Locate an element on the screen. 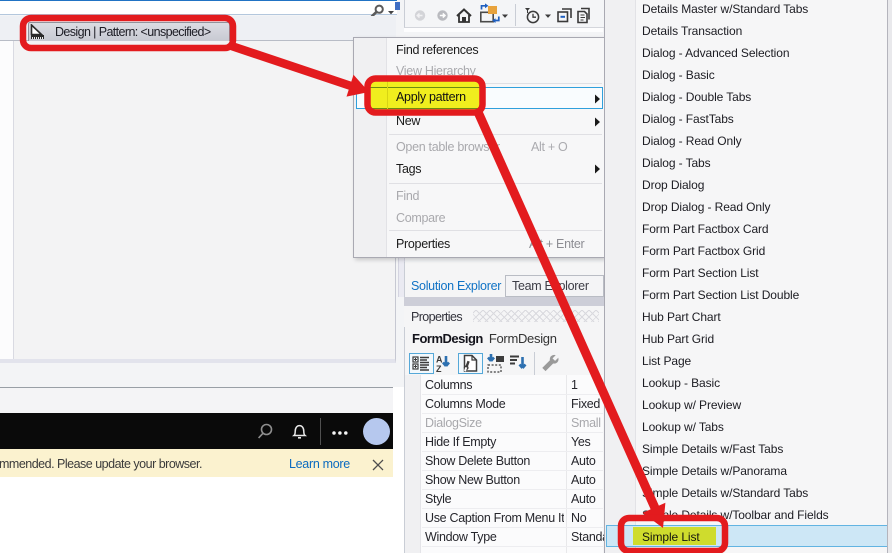 This screenshot has height=553, width=892. svg-text: A is located at coordinates (439, 360).